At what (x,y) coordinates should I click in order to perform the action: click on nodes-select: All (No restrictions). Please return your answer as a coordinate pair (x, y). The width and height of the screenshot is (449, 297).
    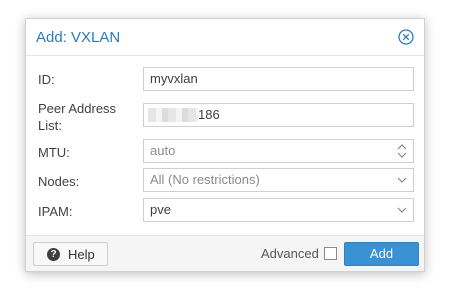
    Looking at the image, I should click on (278, 180).